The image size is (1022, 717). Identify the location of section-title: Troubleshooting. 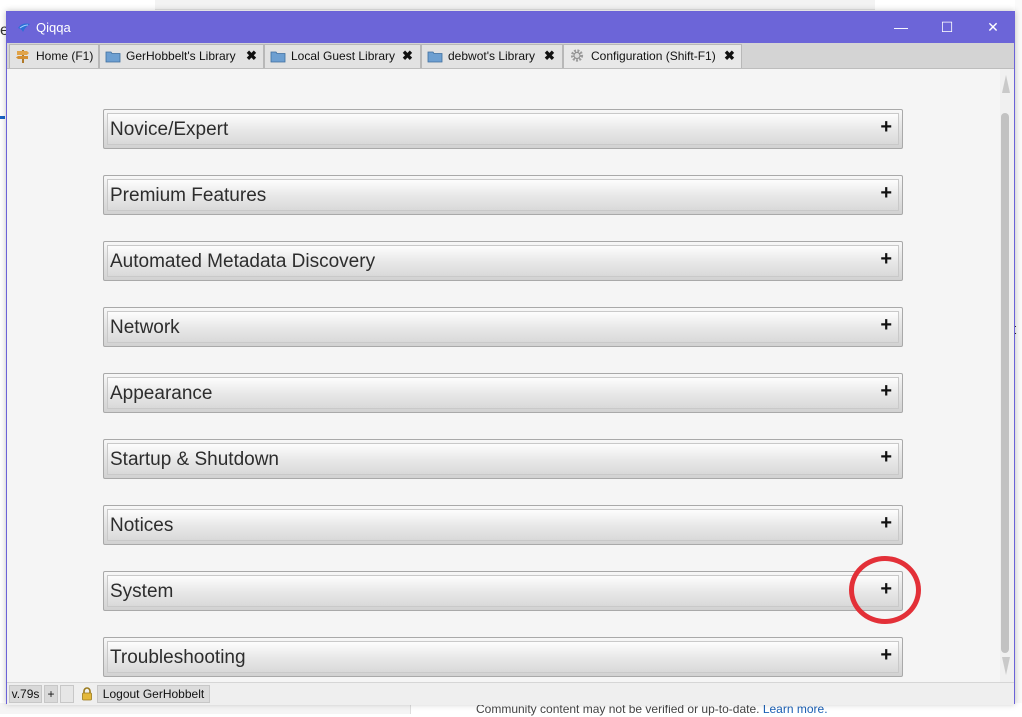
(178, 657).